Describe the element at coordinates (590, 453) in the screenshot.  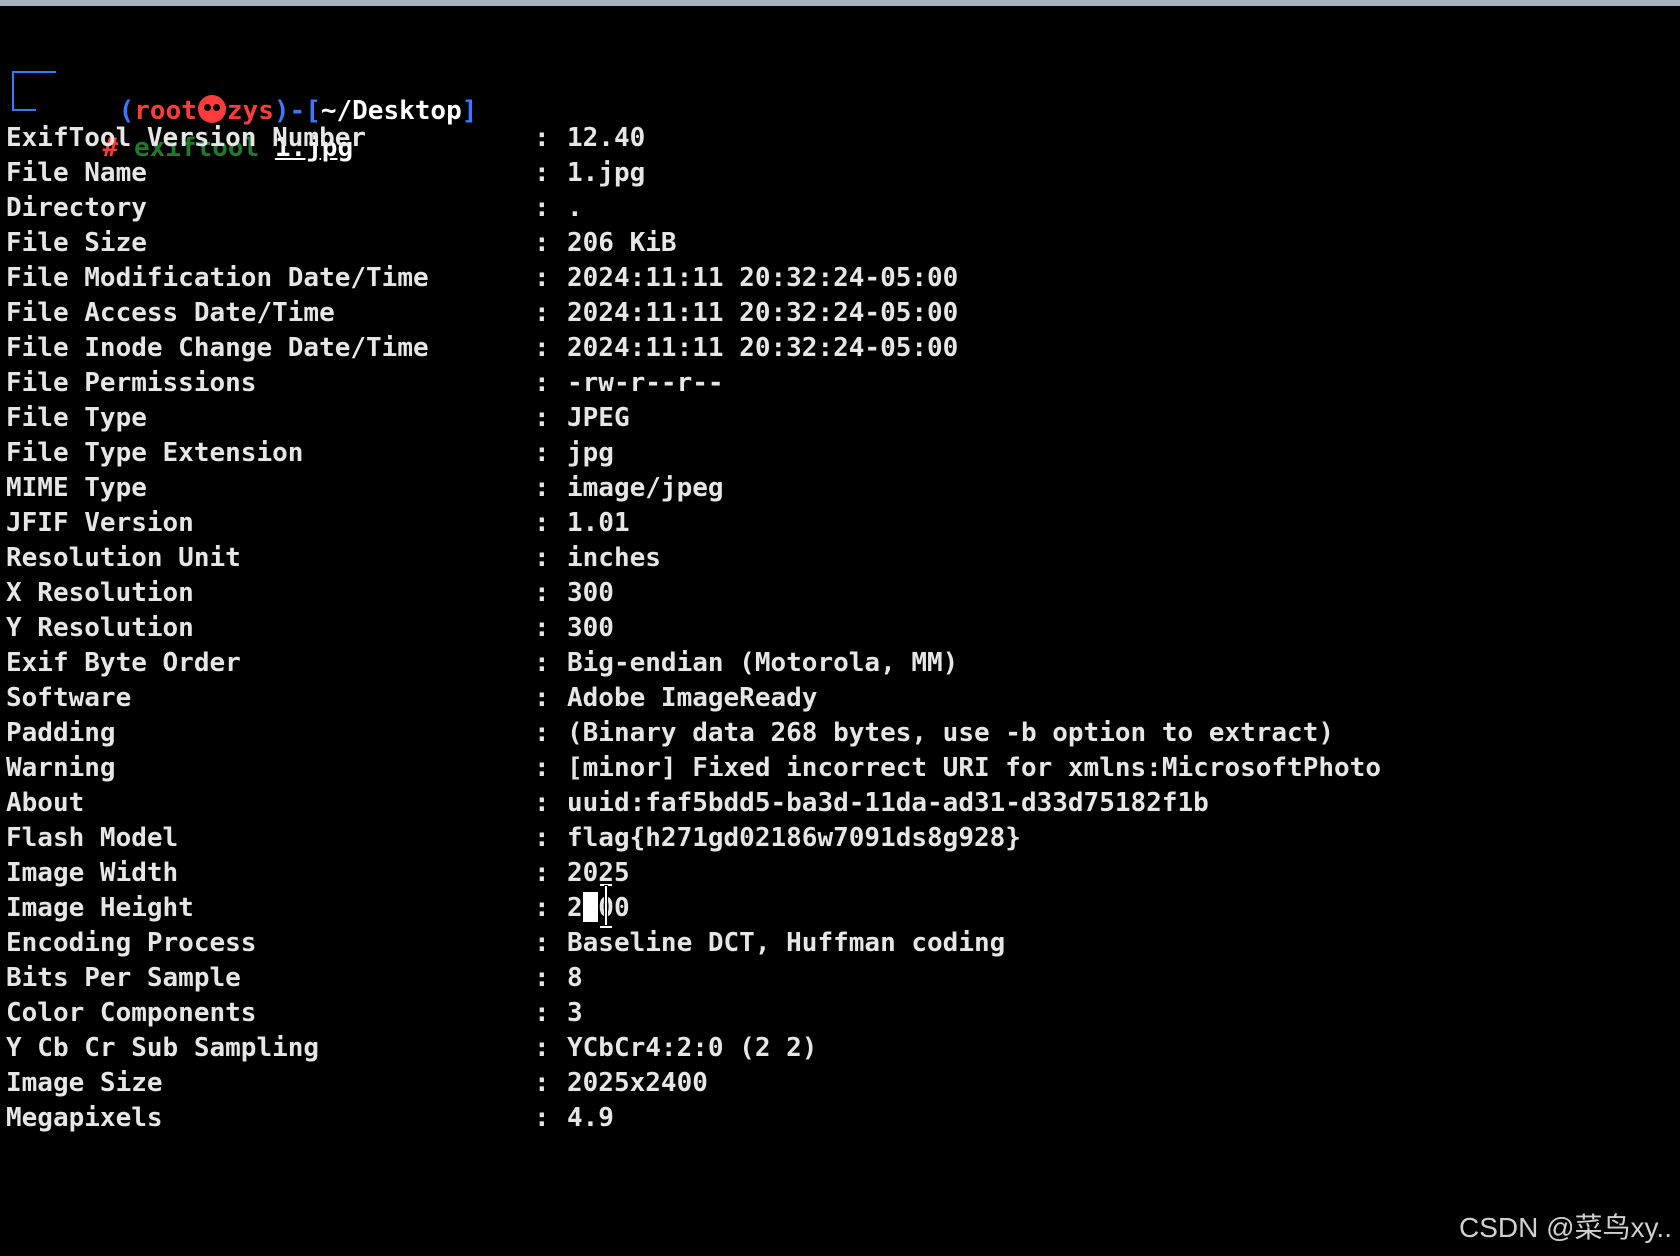
I see `exif-value: jpg` at that location.